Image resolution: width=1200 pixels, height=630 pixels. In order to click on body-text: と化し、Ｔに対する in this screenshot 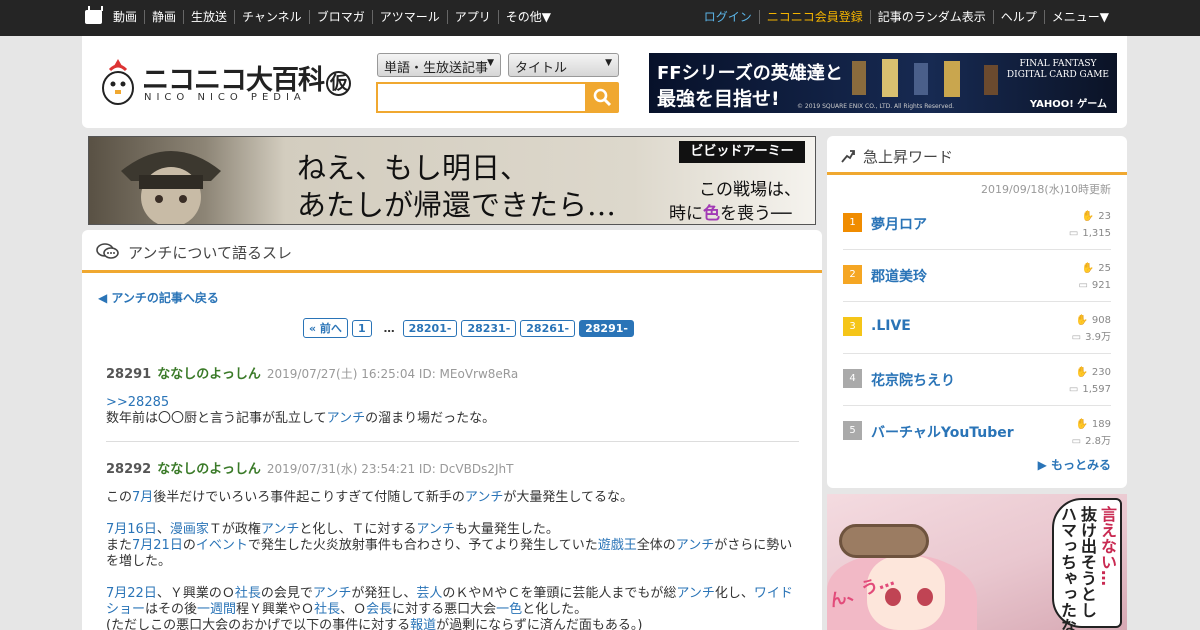, I will do `click(358, 529)`.